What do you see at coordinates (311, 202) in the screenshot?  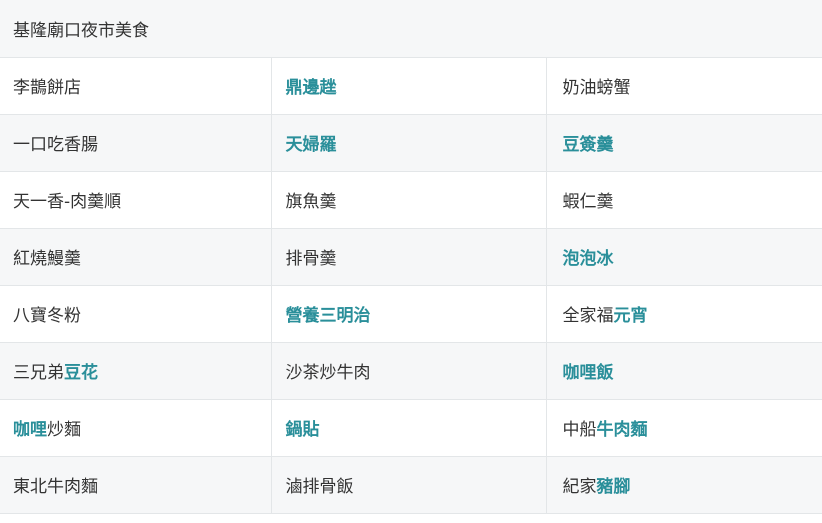 I see `food-name: 旗魚羹` at bounding box center [311, 202].